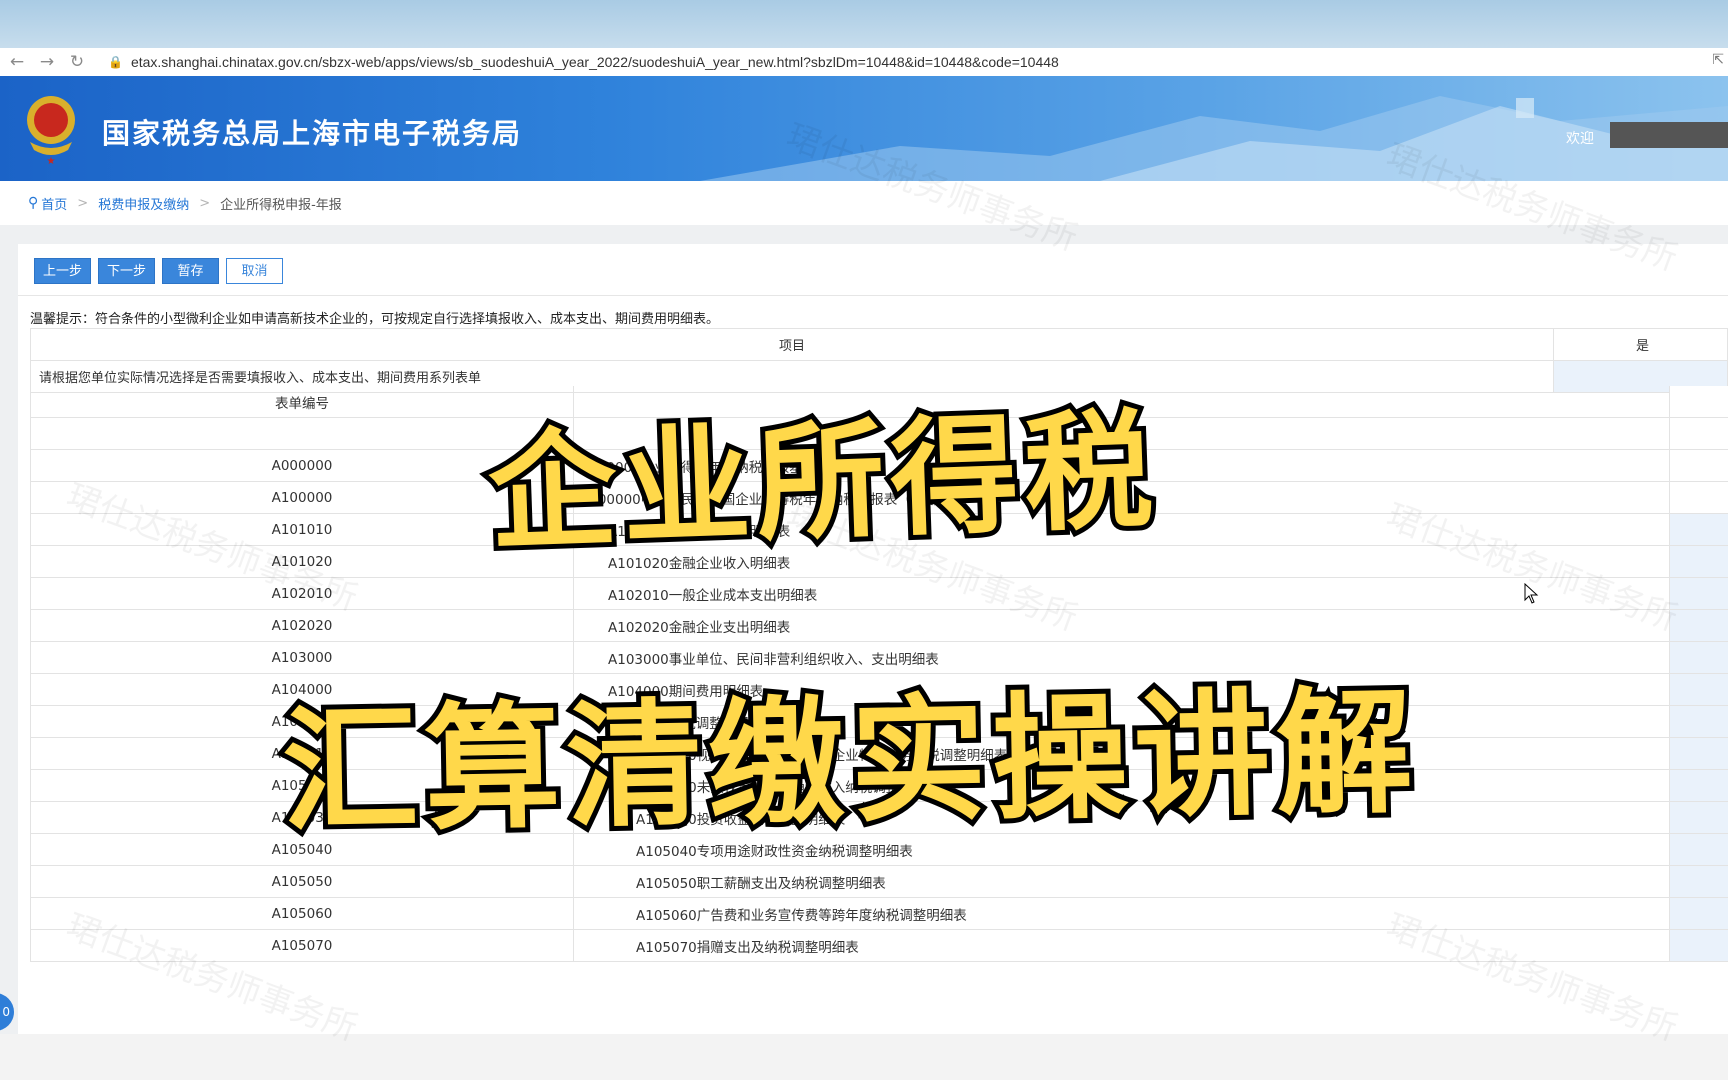 The width and height of the screenshot is (1728, 1080). Describe the element at coordinates (126, 271) in the screenshot. I see `next-step-button: 下一步` at that location.